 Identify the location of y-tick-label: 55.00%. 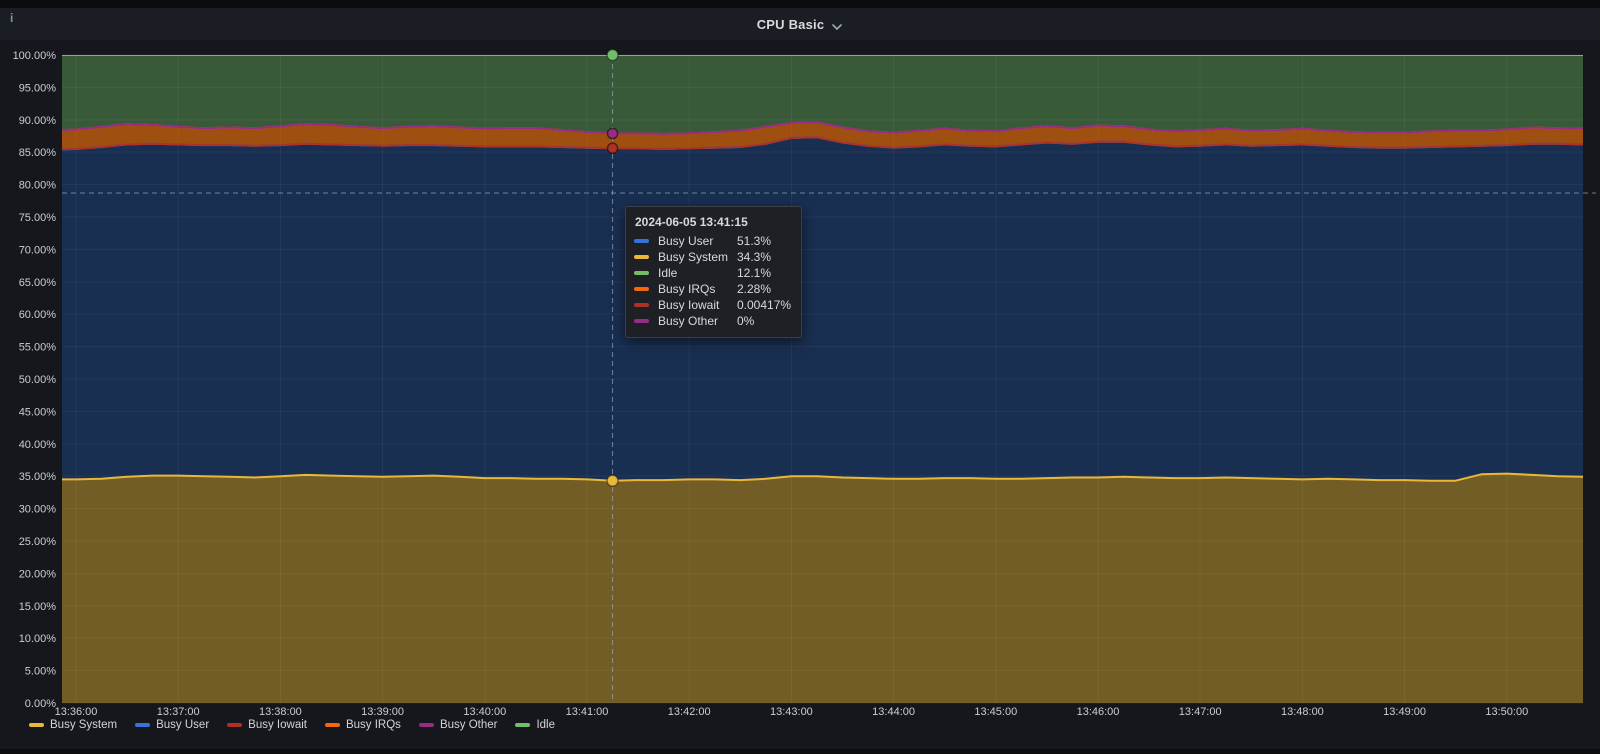
(38, 348).